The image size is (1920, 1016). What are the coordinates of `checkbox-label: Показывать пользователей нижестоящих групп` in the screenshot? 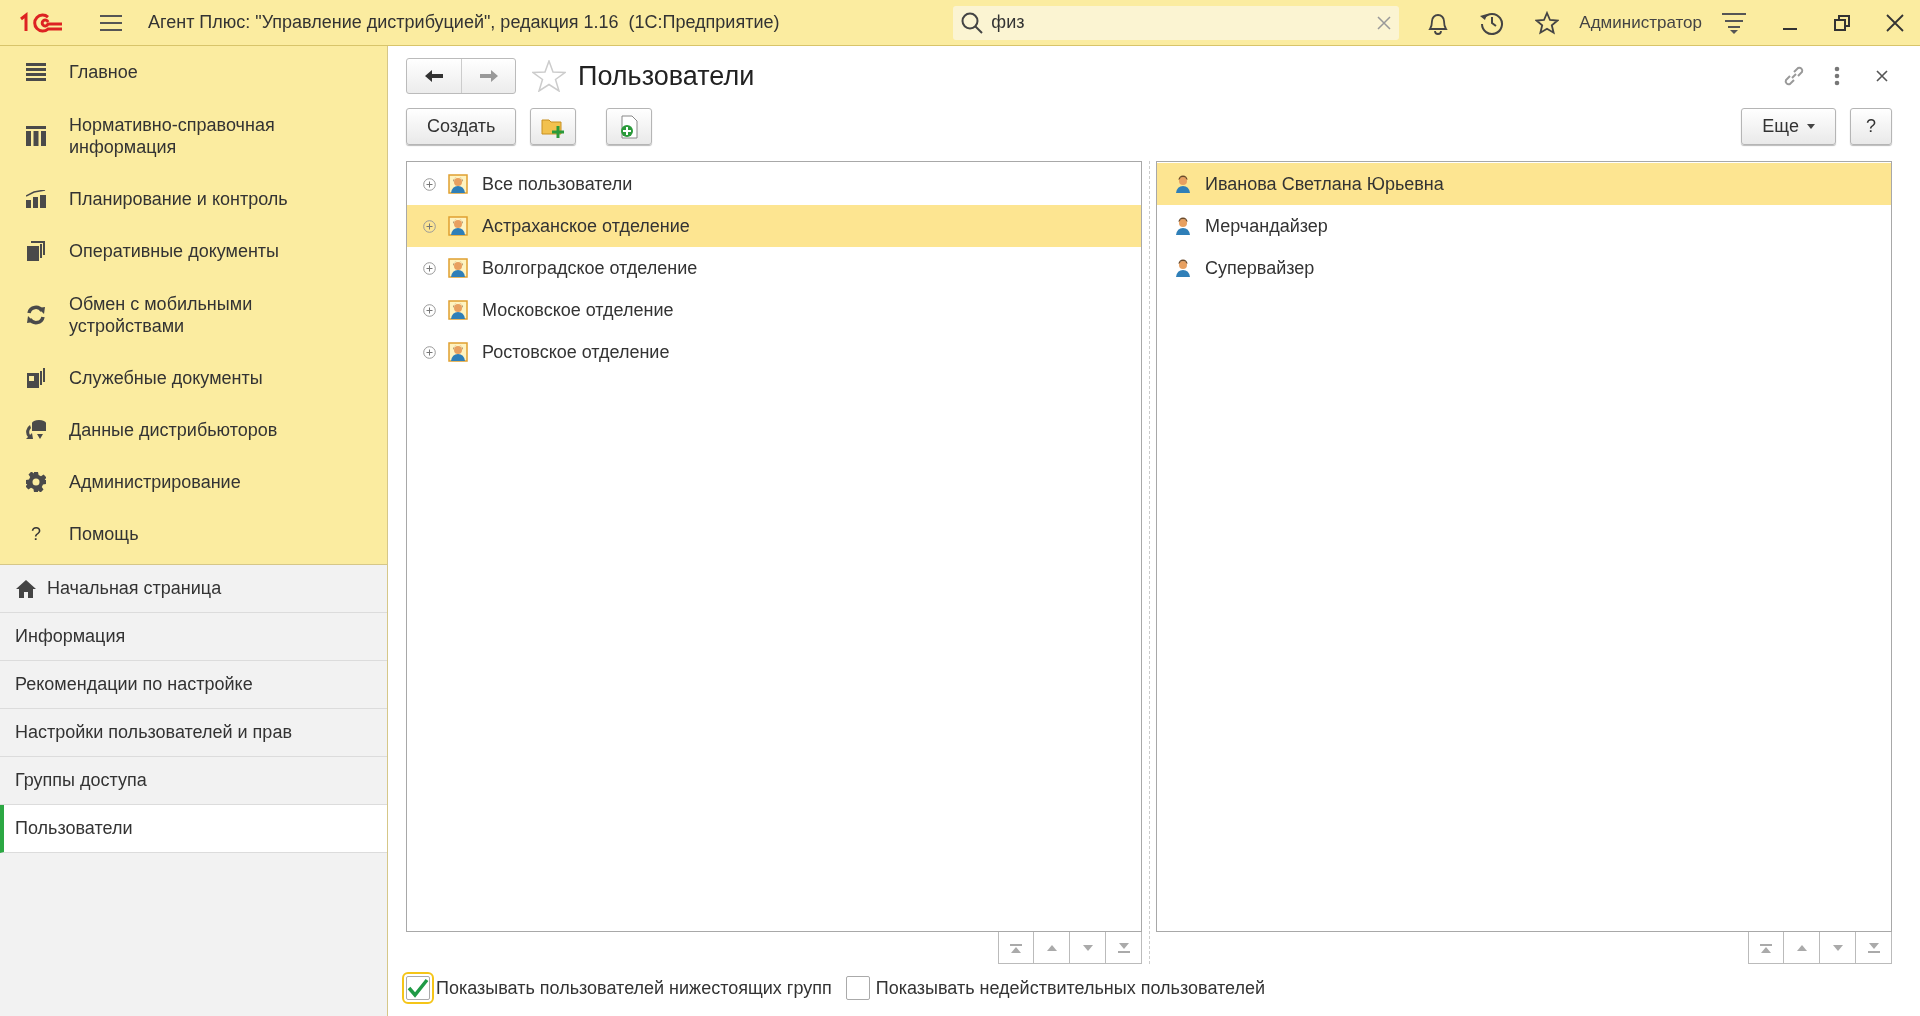 It's located at (634, 988).